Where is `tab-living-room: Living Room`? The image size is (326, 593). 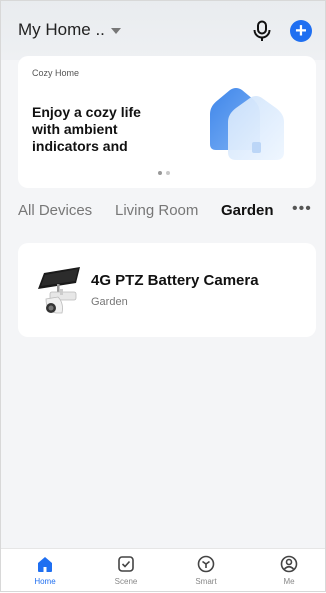
tab-living-room: Living Room is located at coordinates (156, 210).